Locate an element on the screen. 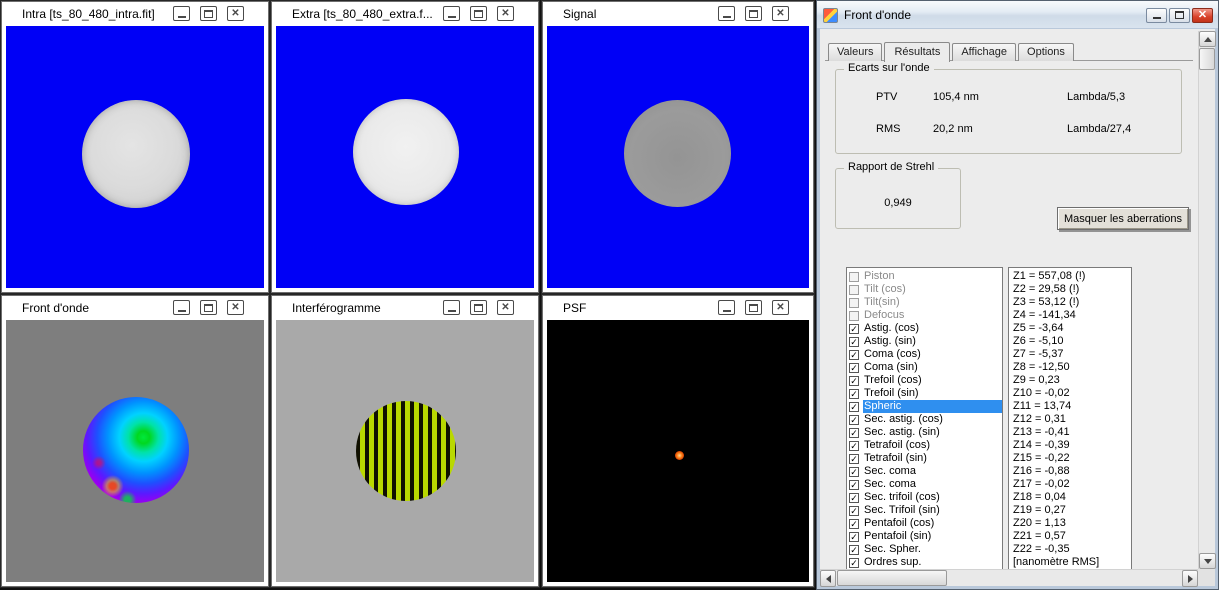 This screenshot has width=1219, height=590. zernike-item: Z18 = 0,04 is located at coordinates (1072, 497).